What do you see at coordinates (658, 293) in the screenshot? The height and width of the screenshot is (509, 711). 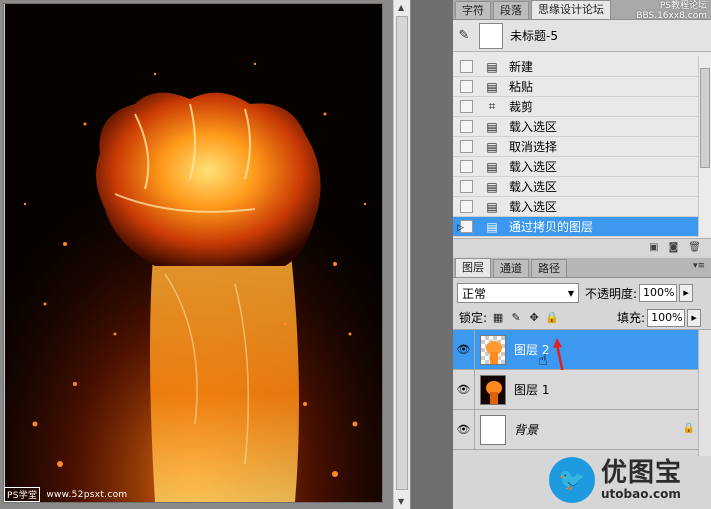 I see `opacity-input: 100%` at bounding box center [658, 293].